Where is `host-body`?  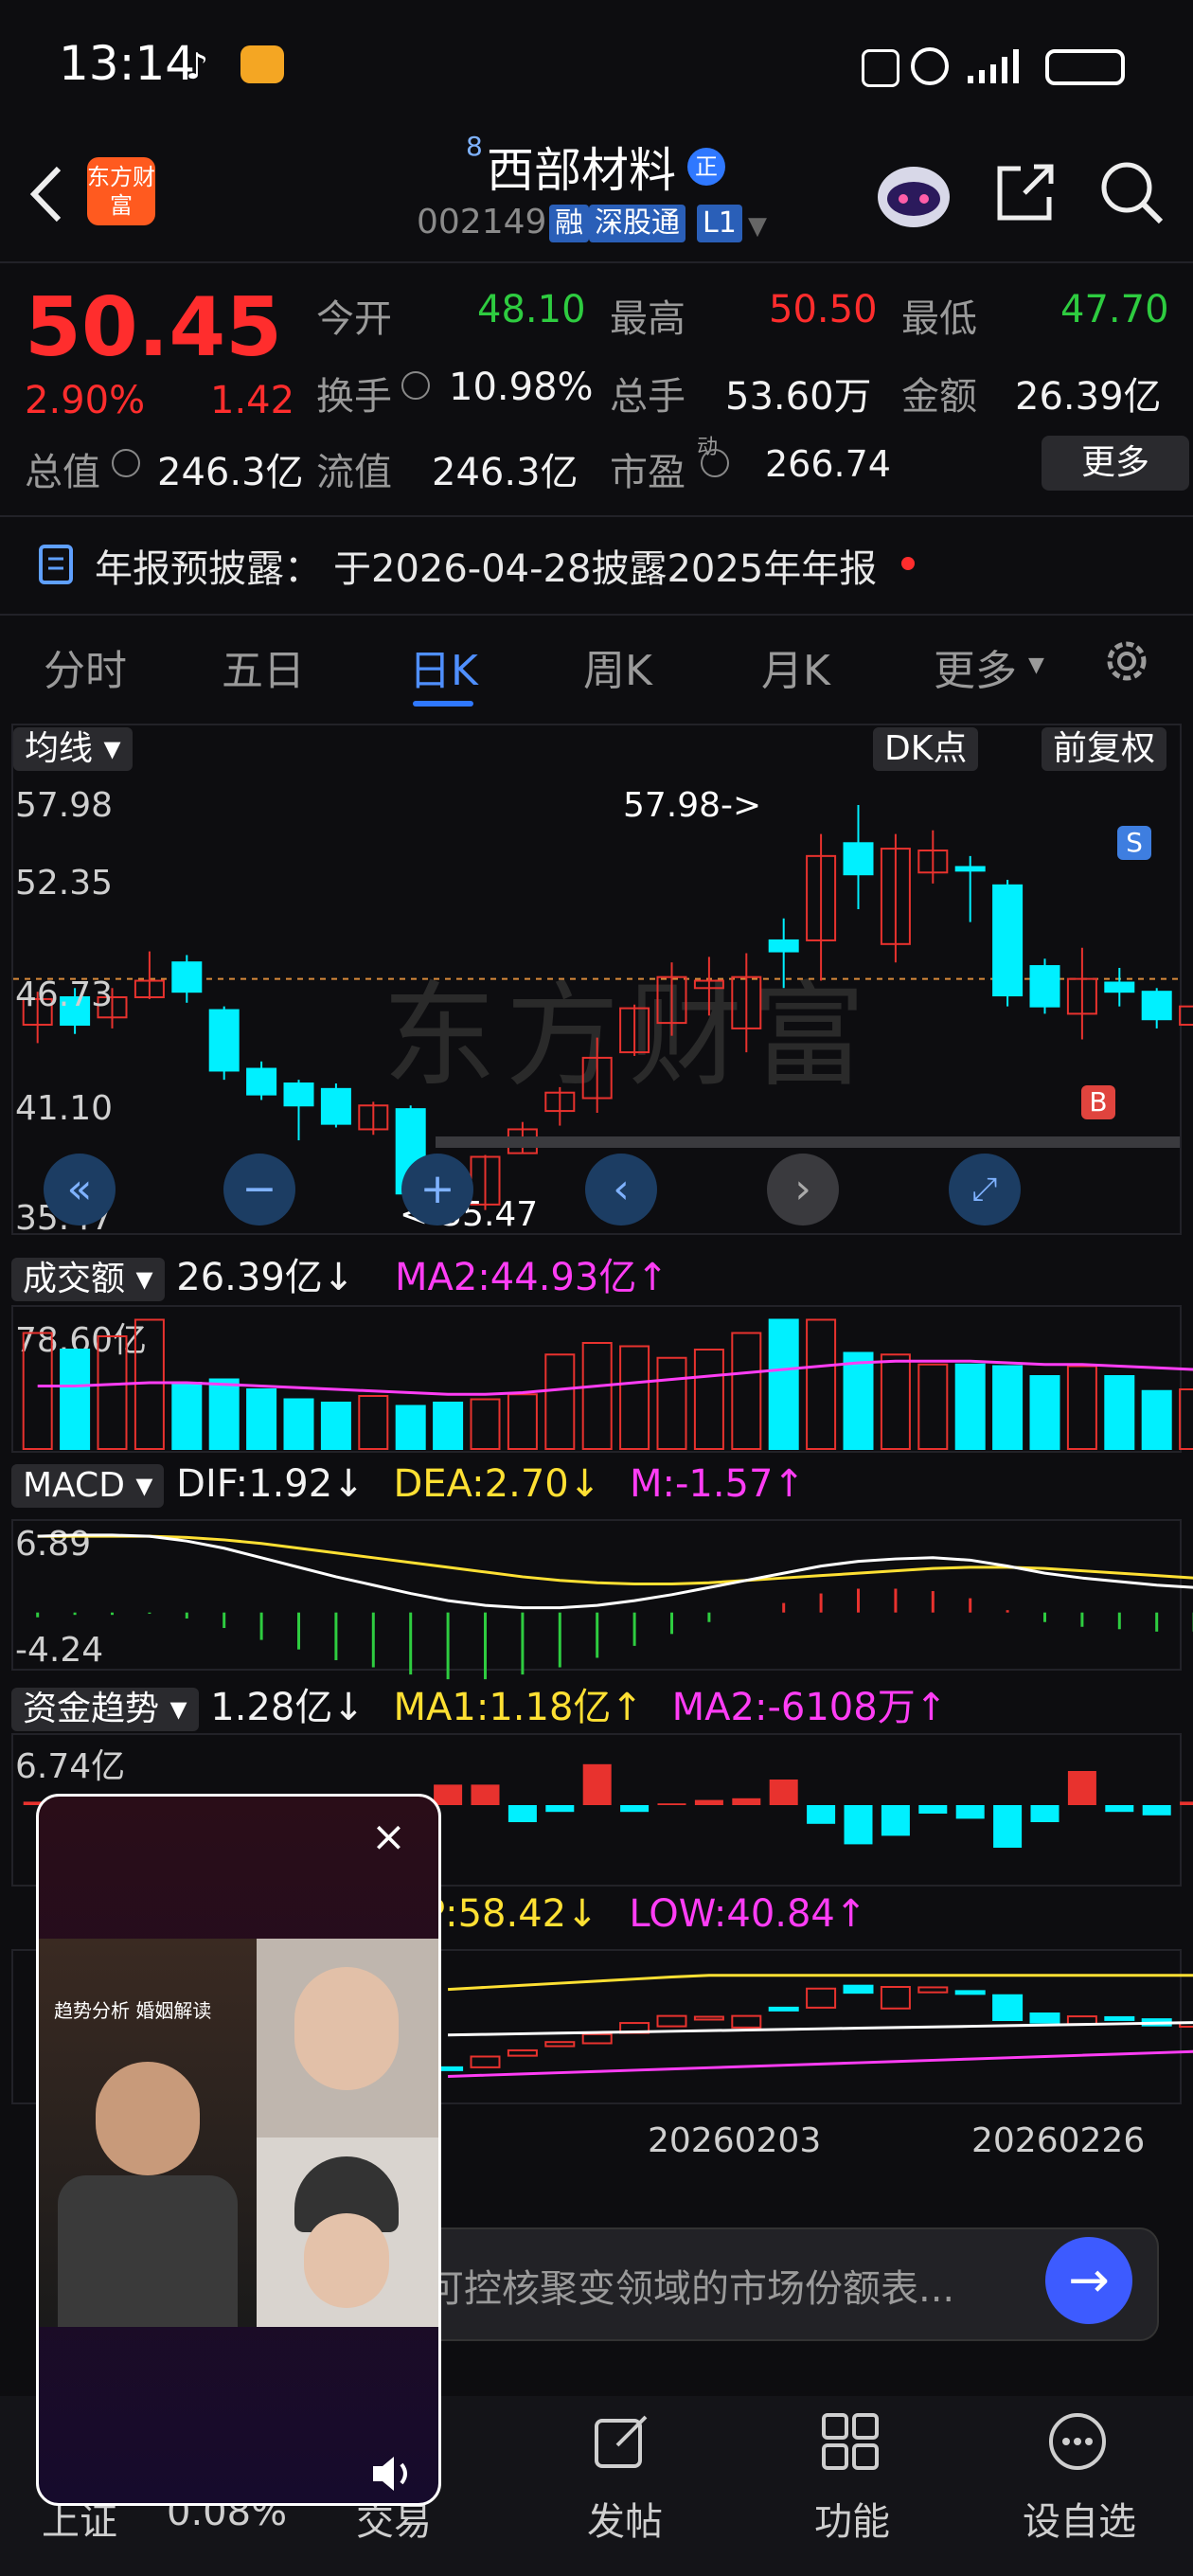 host-body is located at coordinates (148, 2251).